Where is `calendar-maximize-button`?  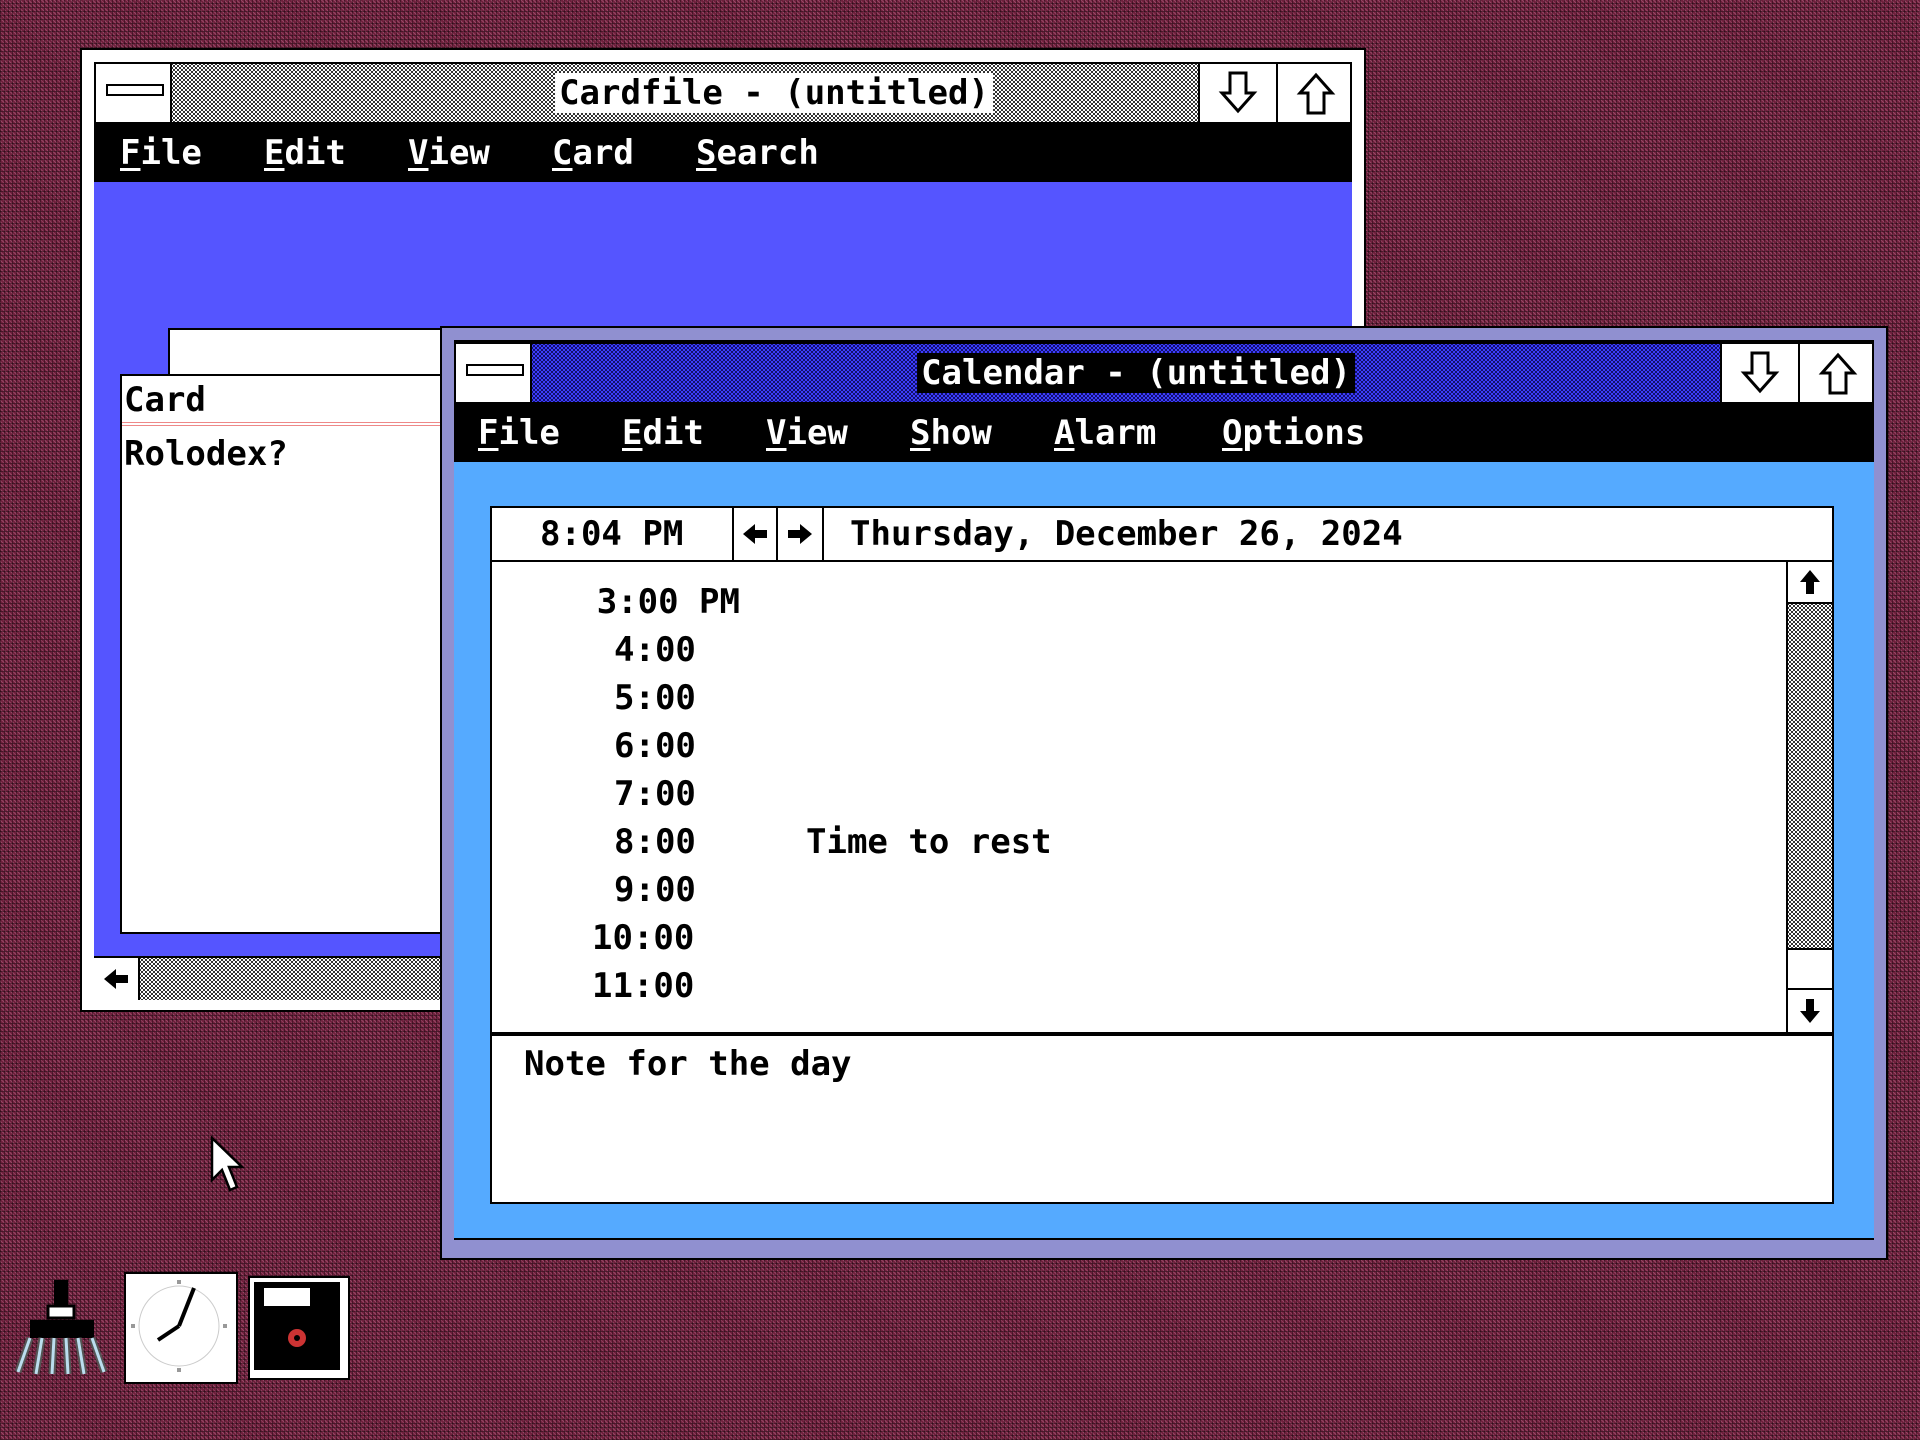 calendar-maximize-button is located at coordinates (1835, 373).